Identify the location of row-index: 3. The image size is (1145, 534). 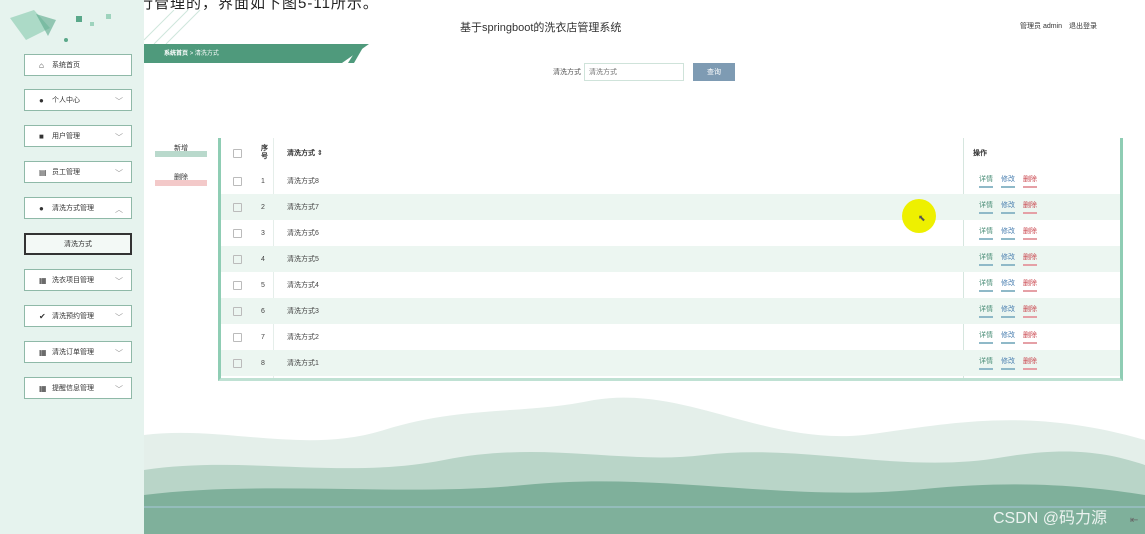
(263, 233).